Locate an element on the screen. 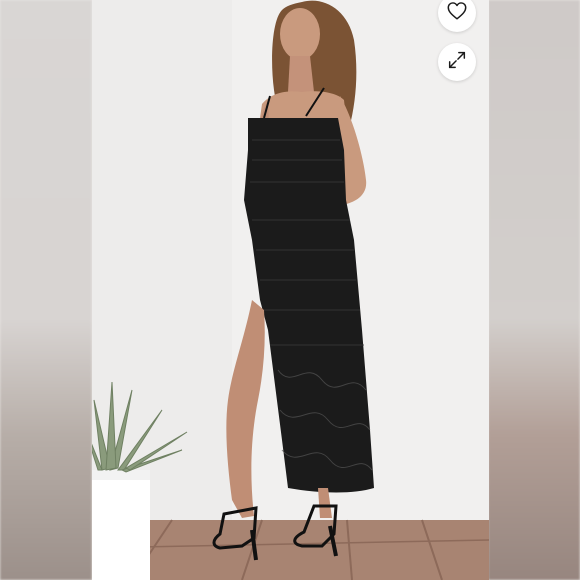 The image size is (580, 580). heart-icon is located at coordinates (457, 13).